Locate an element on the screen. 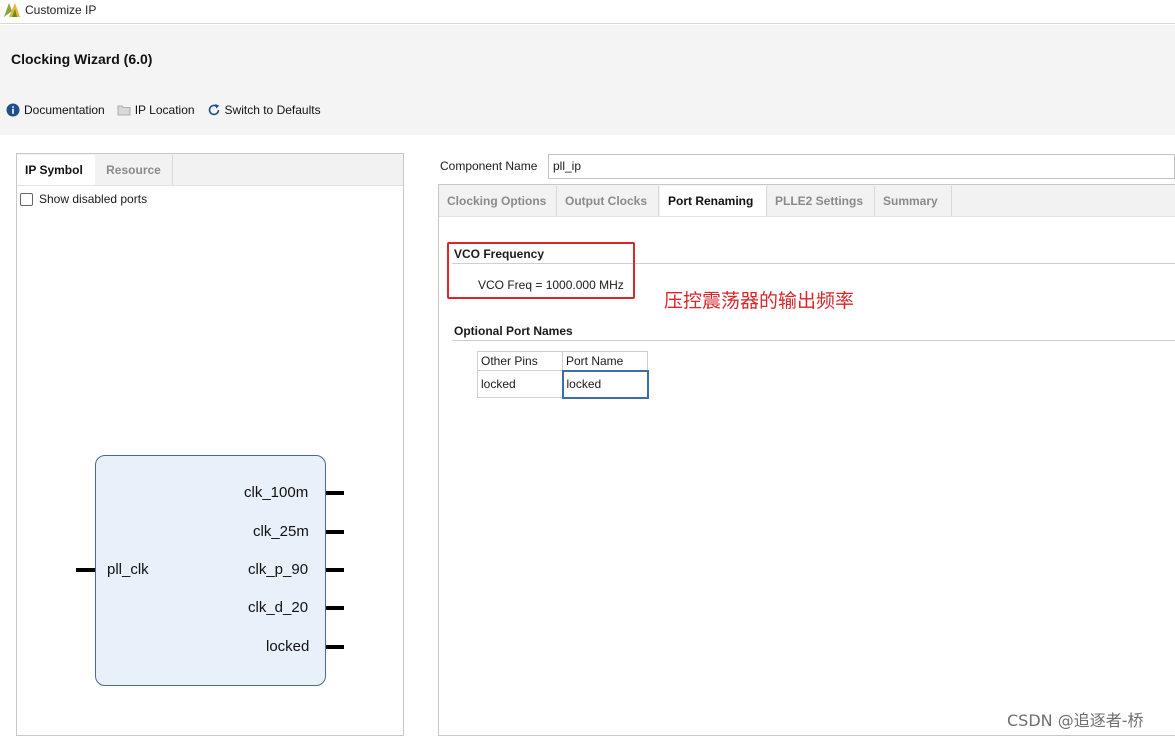 The width and height of the screenshot is (1175, 736). component-name-label: Component Name is located at coordinates (489, 166).